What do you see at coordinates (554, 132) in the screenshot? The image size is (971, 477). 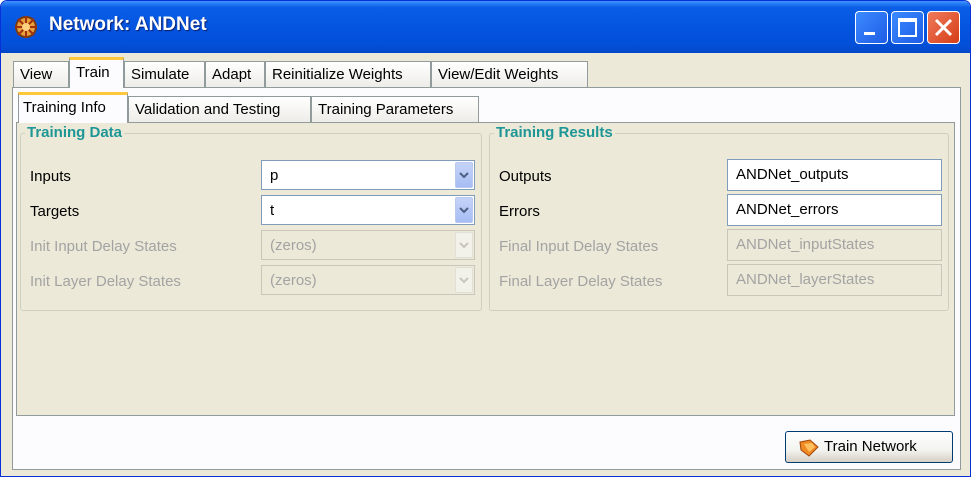 I see `training-results-title: Training Results` at bounding box center [554, 132].